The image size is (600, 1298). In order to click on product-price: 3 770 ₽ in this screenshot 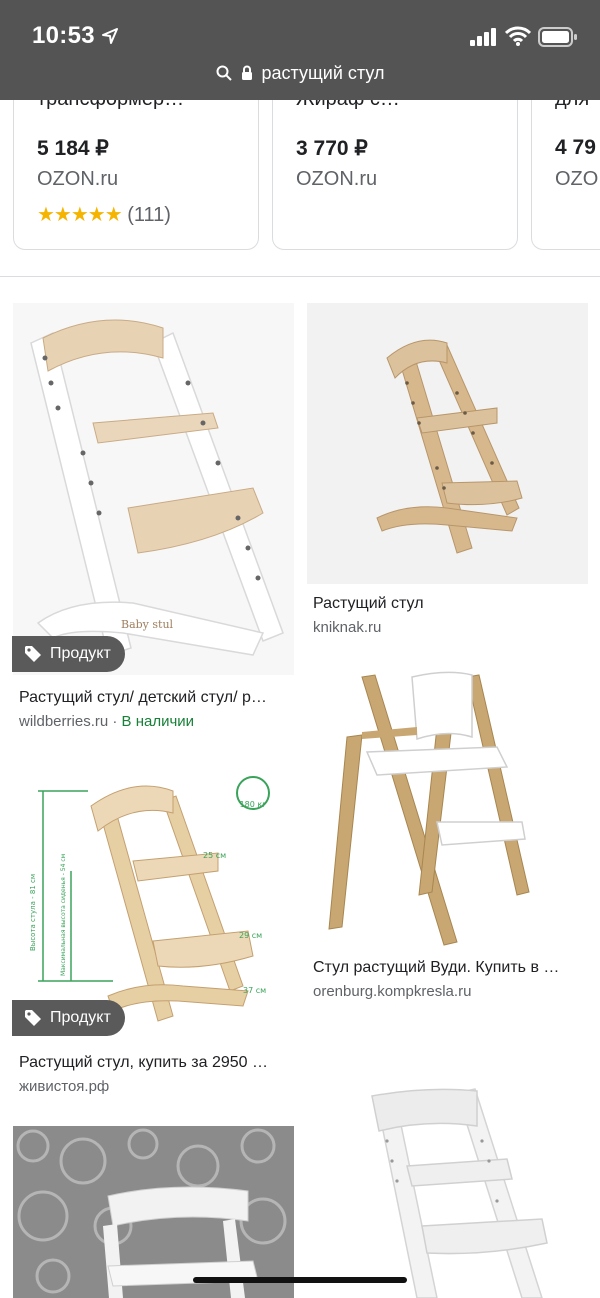, I will do `click(332, 148)`.